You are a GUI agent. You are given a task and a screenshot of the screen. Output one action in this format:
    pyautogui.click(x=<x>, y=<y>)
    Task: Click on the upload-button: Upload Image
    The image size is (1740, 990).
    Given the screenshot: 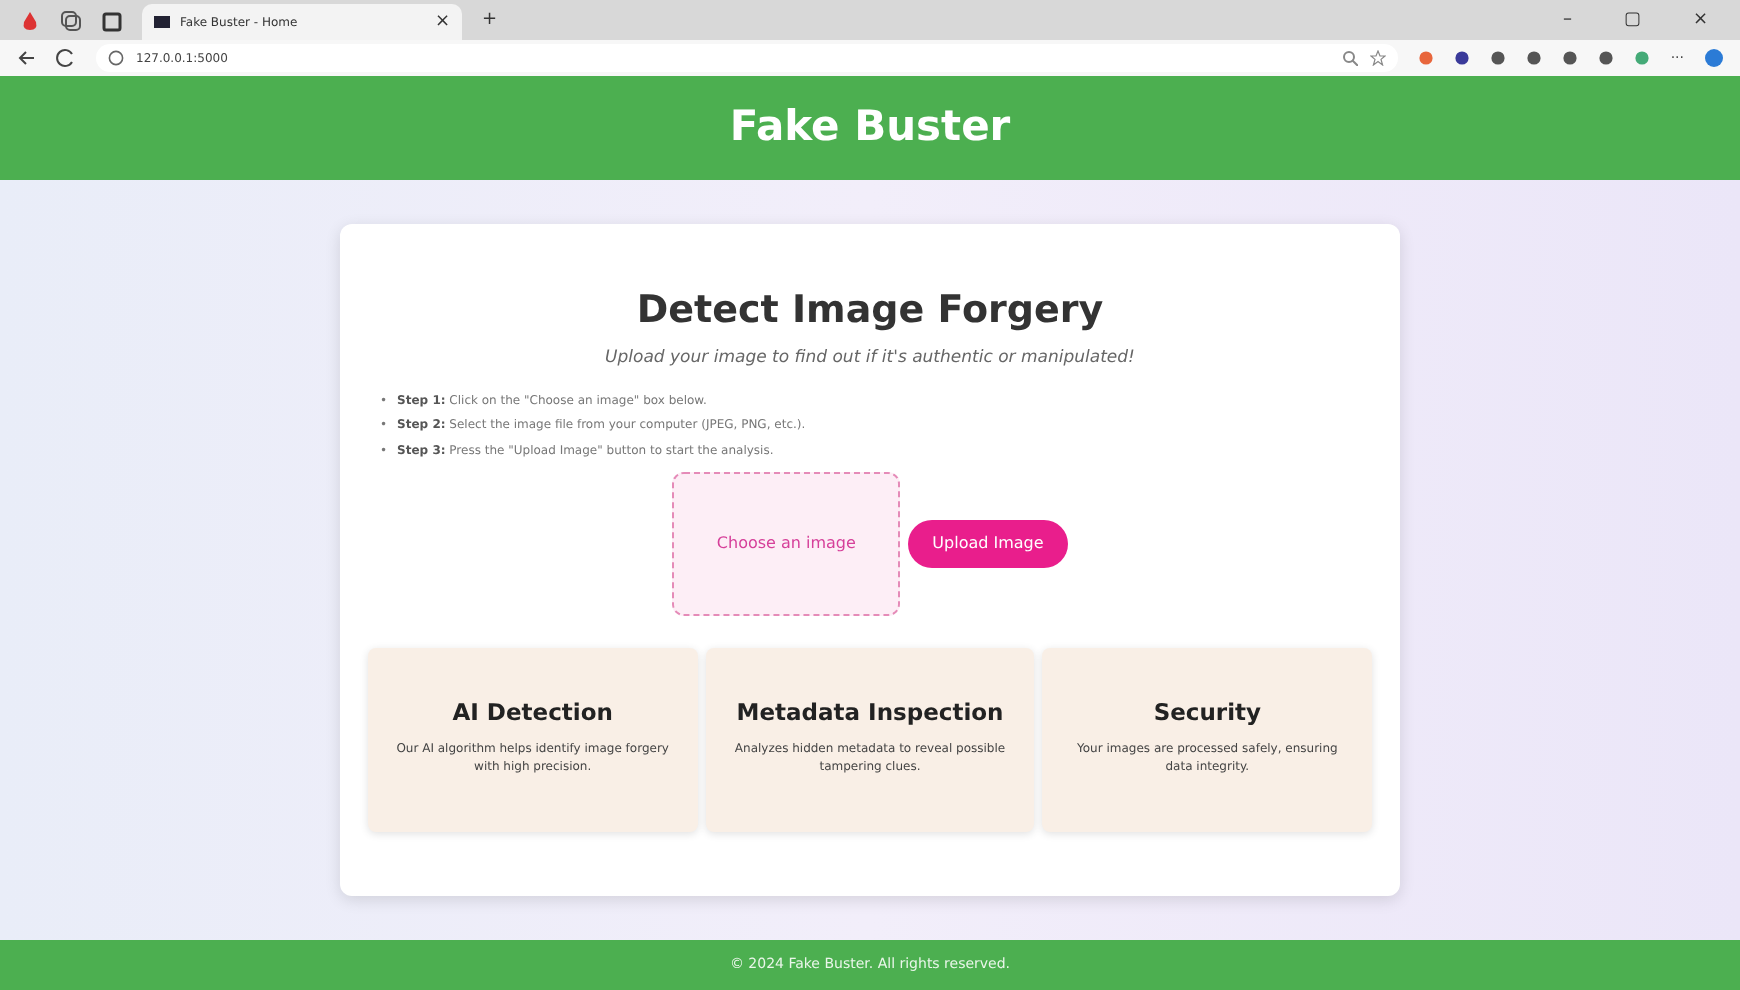 What is the action you would take?
    pyautogui.click(x=988, y=544)
    